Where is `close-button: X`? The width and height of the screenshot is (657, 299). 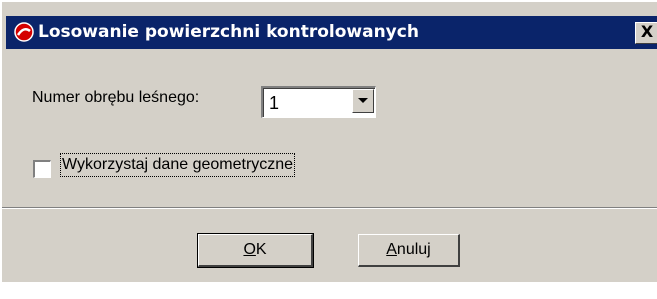
close-button: X is located at coordinates (646, 33).